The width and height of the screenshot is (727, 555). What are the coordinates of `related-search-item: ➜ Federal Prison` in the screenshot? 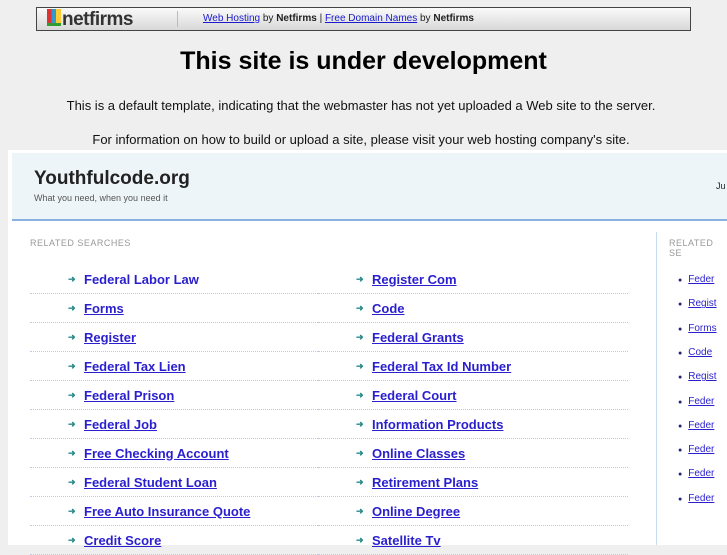 It's located at (174, 395).